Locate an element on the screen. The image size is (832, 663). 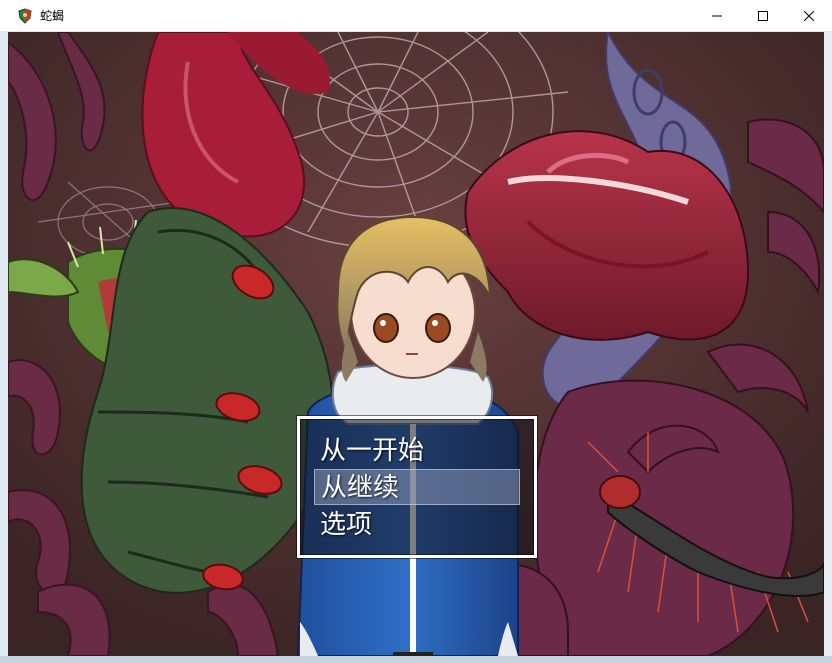
background-window-right is located at coordinates (828, 347).